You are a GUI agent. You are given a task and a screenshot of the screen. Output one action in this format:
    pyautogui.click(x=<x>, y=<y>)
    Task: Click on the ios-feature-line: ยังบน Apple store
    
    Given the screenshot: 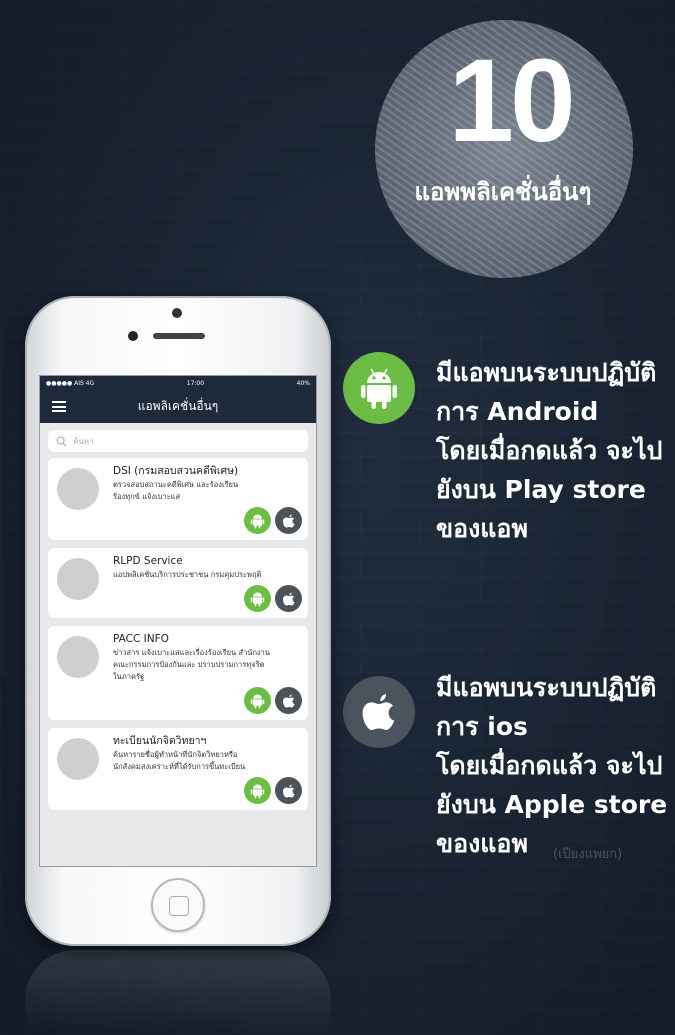 What is the action you would take?
    pyautogui.click(x=552, y=804)
    